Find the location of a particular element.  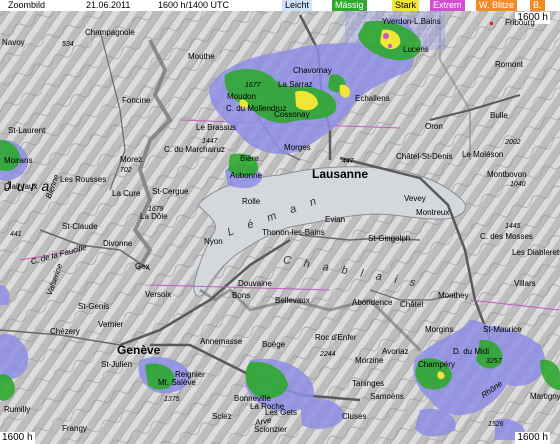

town-label: Chavornay is located at coordinates (312, 70).